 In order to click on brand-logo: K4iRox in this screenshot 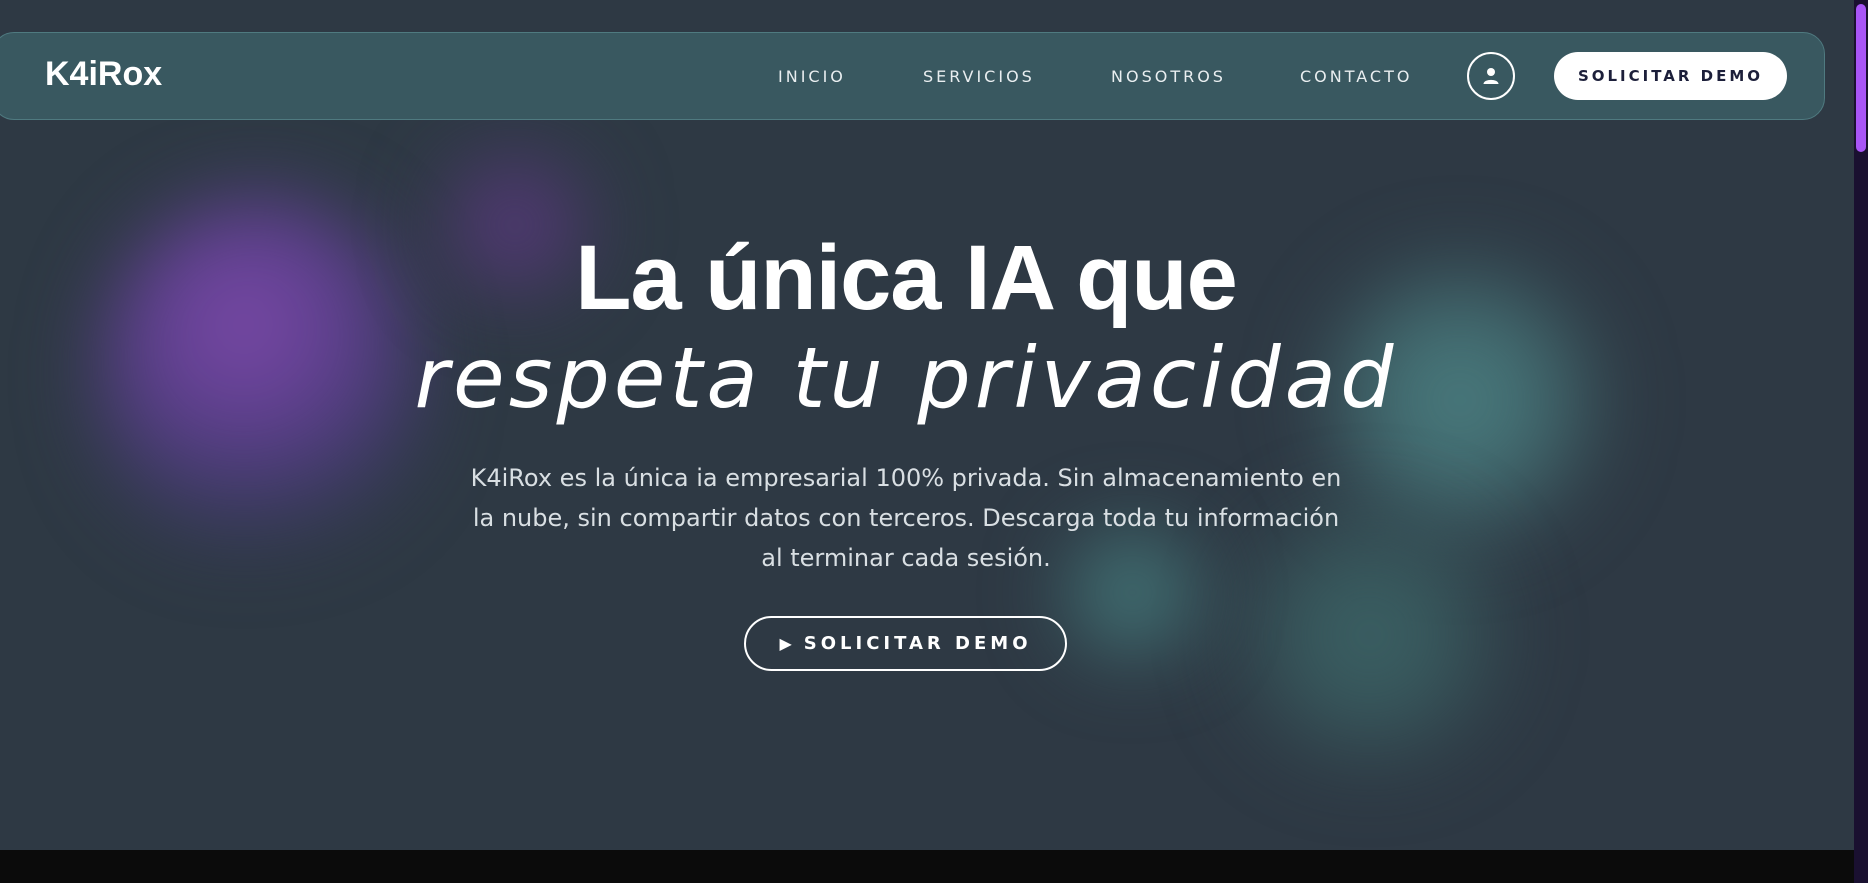, I will do `click(103, 74)`.